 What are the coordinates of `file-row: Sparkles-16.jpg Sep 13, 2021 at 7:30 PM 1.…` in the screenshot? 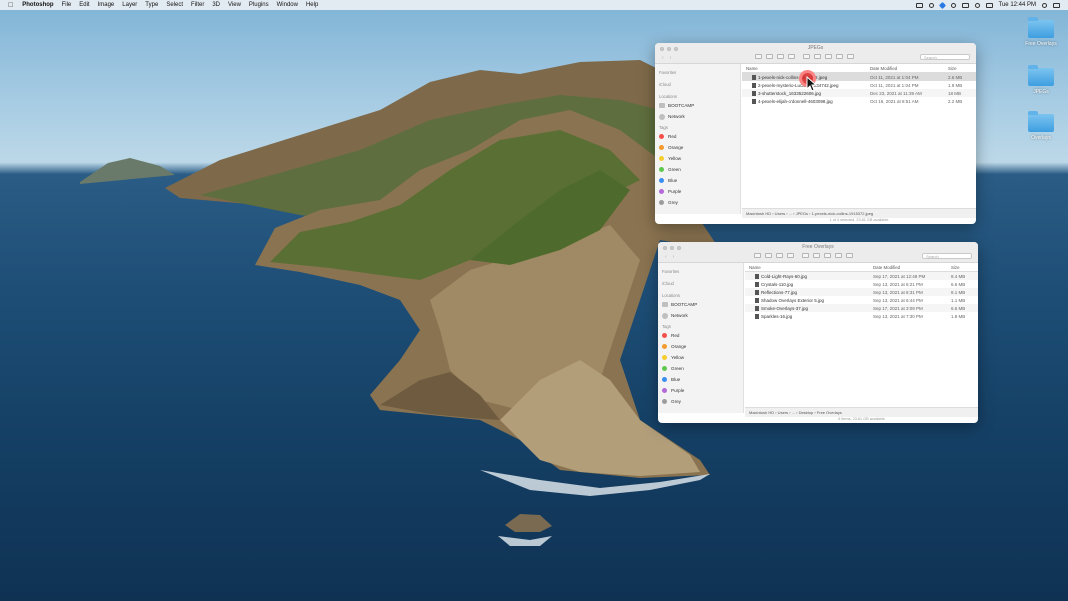 It's located at (861, 316).